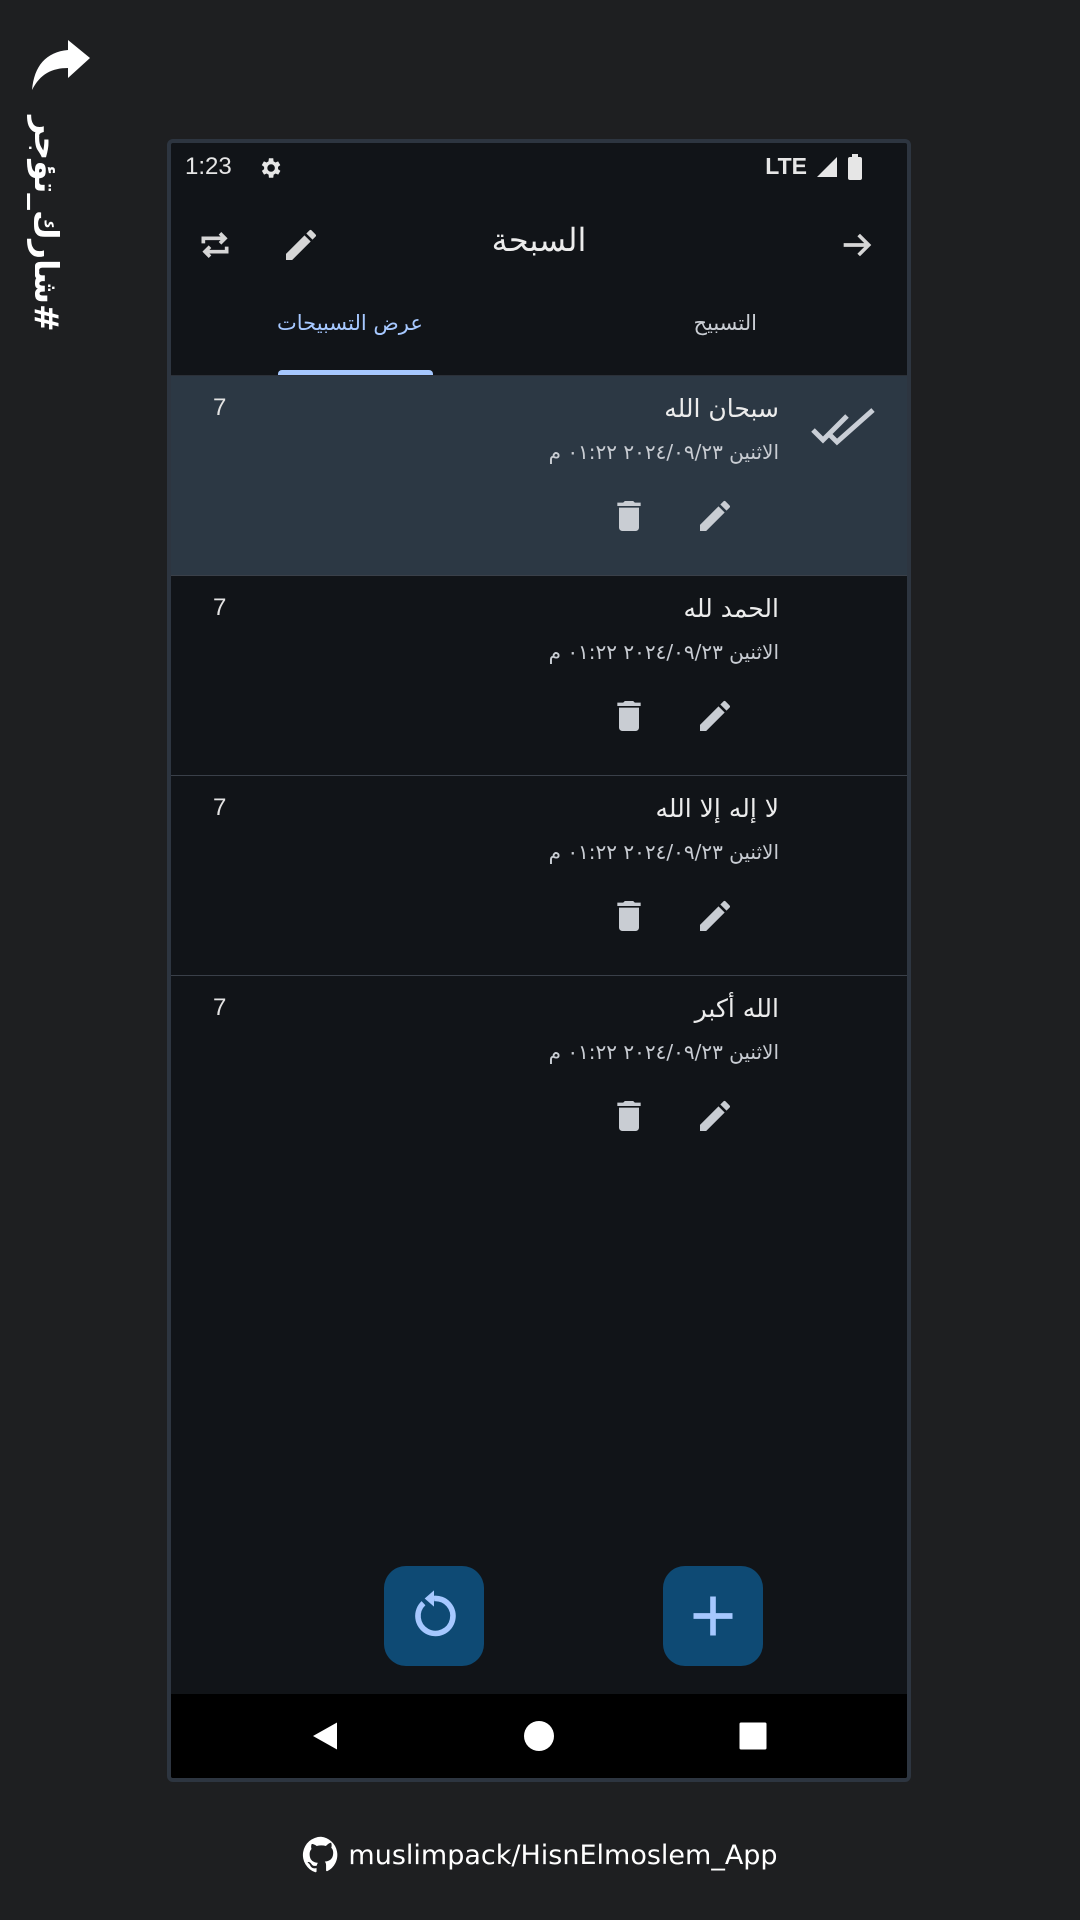 Image resolution: width=1080 pixels, height=1920 pixels. Describe the element at coordinates (753, 1736) in the screenshot. I see `recents-square-icon` at that location.